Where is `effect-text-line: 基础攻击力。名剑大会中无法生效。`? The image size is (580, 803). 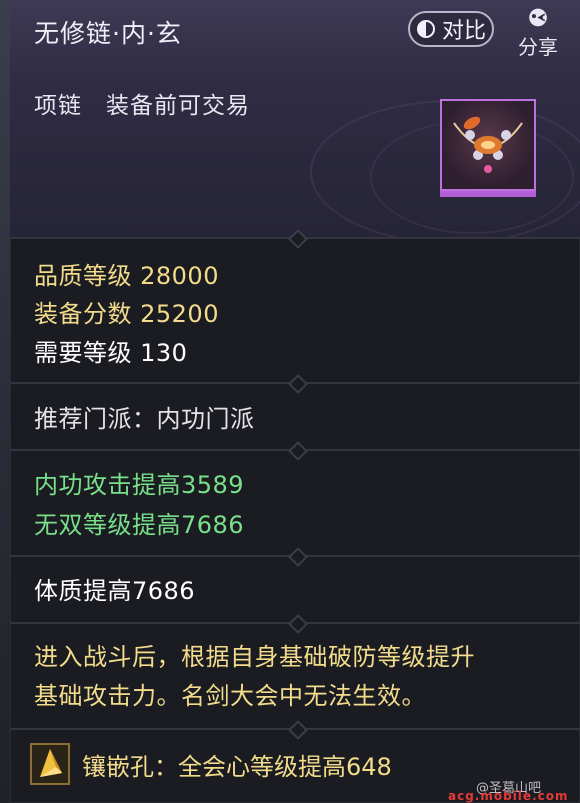
effect-text-line: 基础攻击力。名剑大会中无法生效。 is located at coordinates (230, 696).